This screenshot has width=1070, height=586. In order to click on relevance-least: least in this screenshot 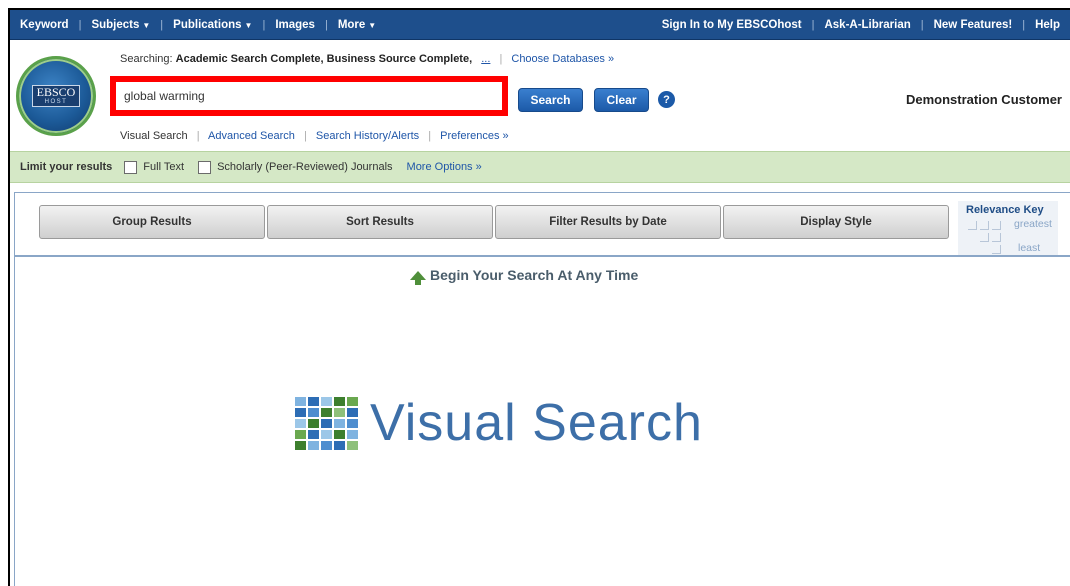, I will do `click(1029, 248)`.